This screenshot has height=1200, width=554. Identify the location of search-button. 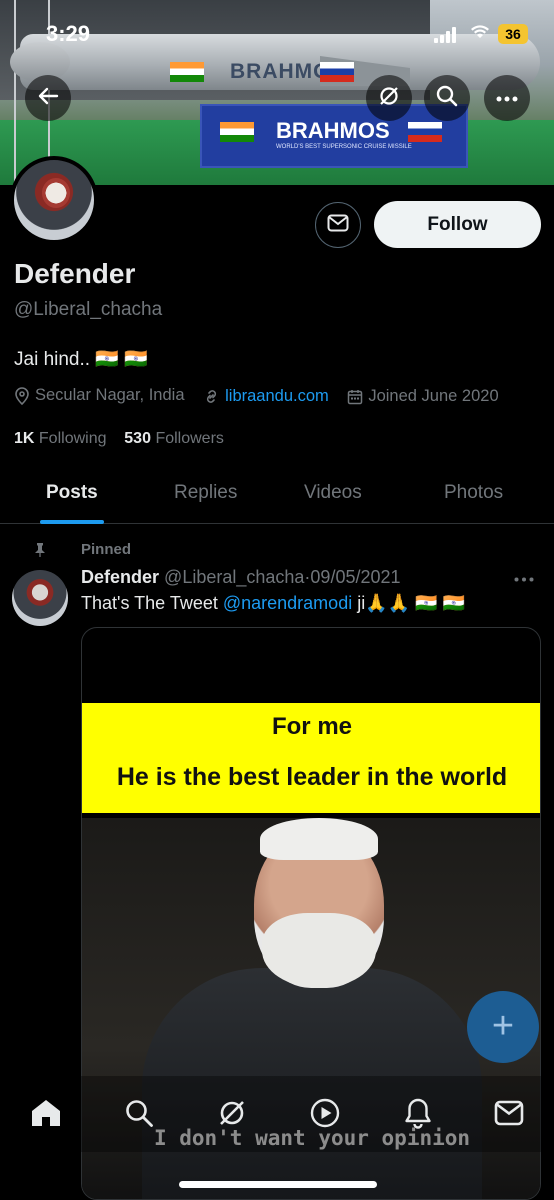
(447, 98).